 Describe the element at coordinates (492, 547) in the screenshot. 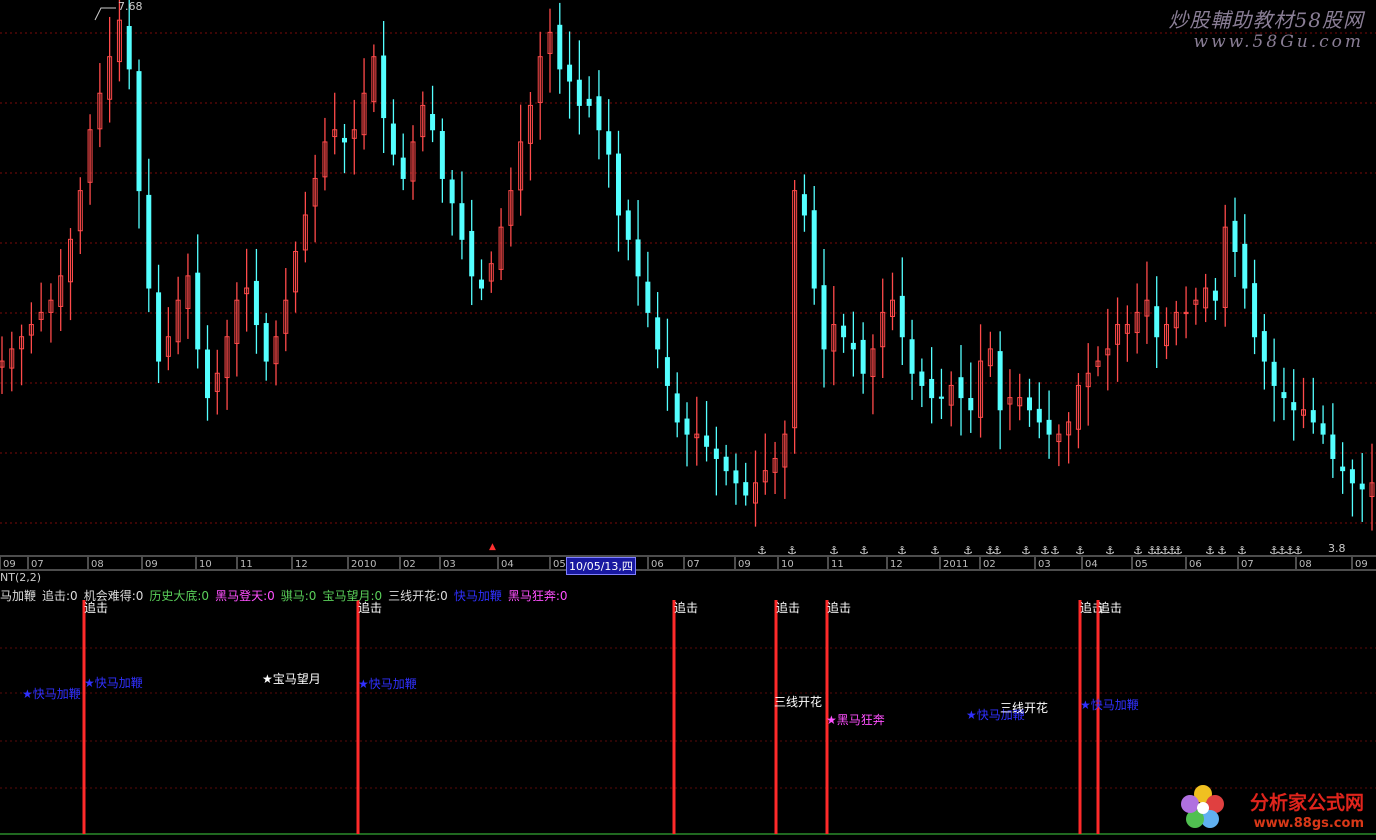

I see `red-signal-marker: ▲` at that location.